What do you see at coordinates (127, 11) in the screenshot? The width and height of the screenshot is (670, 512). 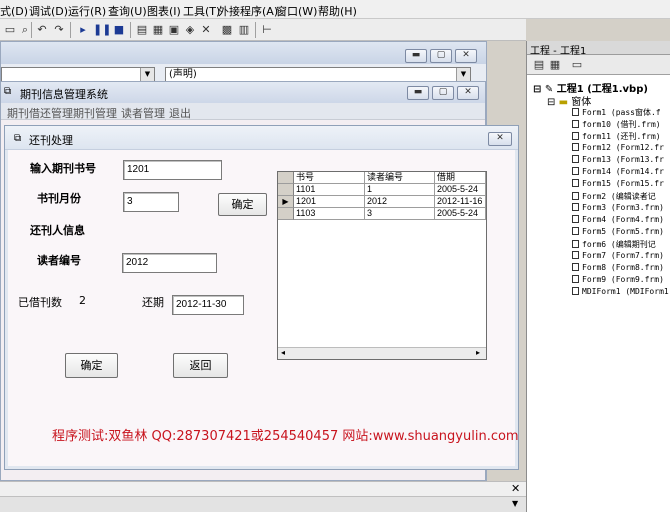 I see `menu-query: 查询(U)` at bounding box center [127, 11].